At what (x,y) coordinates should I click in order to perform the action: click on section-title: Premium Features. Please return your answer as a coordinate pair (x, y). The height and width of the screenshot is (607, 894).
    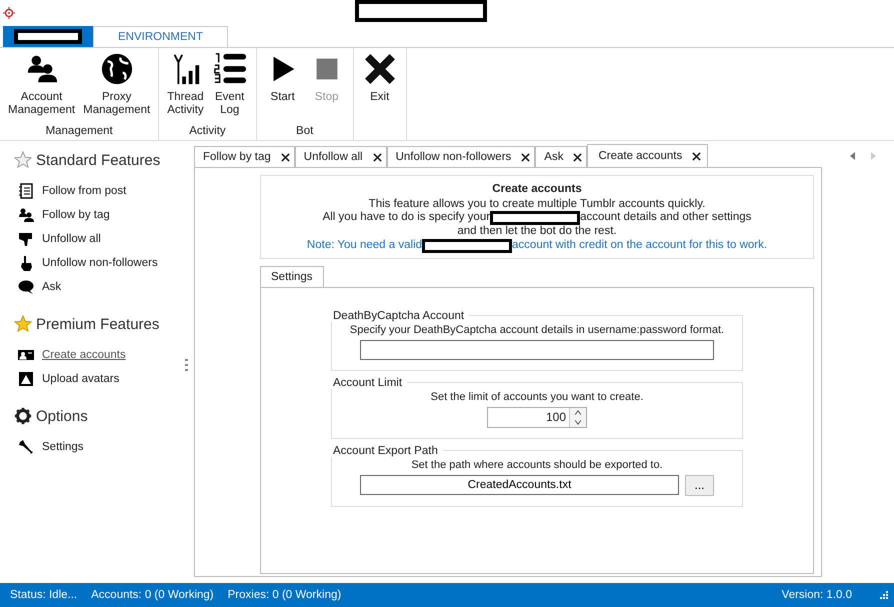
    Looking at the image, I should click on (98, 324).